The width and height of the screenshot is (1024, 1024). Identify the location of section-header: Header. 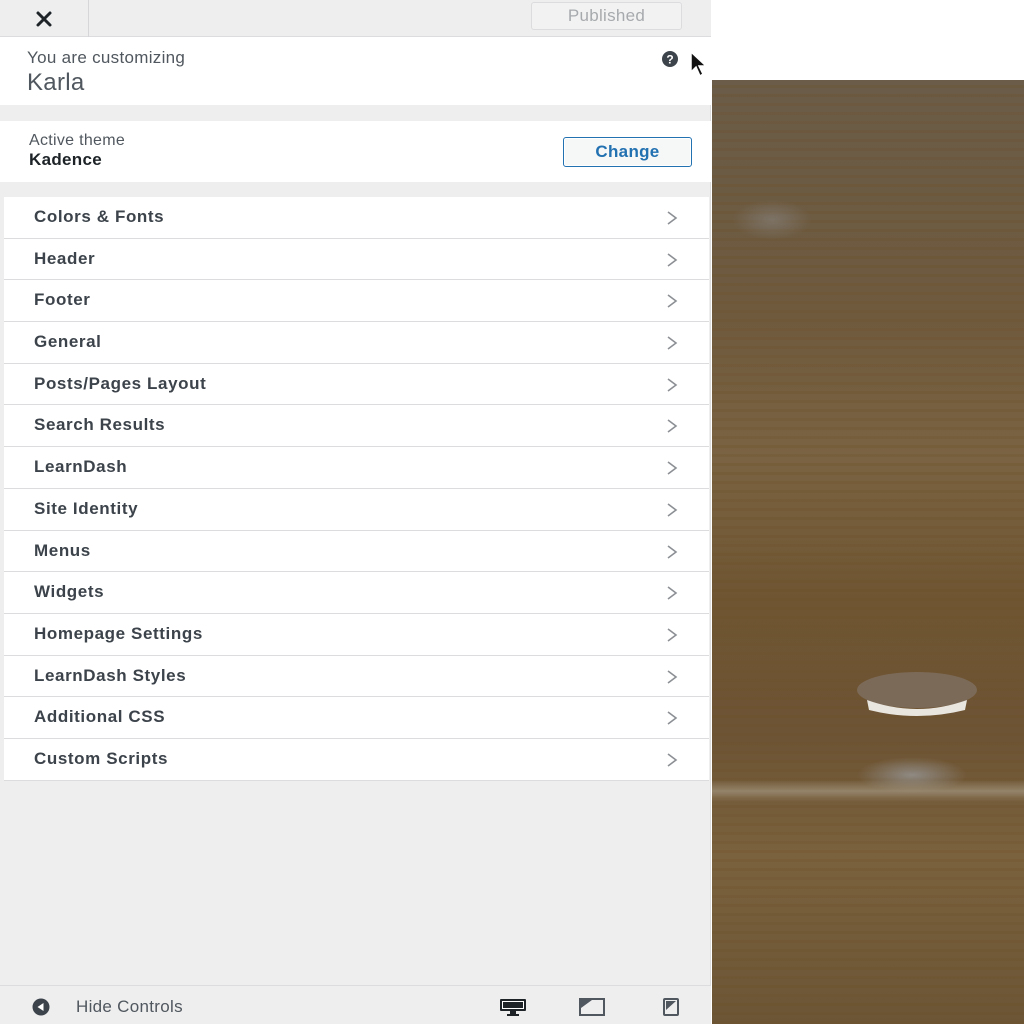
(356, 259).